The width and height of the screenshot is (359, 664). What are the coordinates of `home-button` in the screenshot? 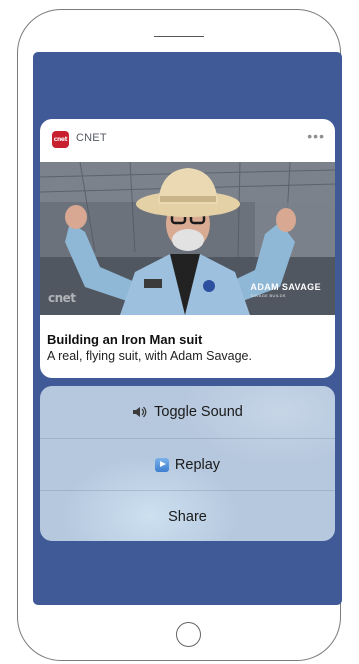 It's located at (188, 634).